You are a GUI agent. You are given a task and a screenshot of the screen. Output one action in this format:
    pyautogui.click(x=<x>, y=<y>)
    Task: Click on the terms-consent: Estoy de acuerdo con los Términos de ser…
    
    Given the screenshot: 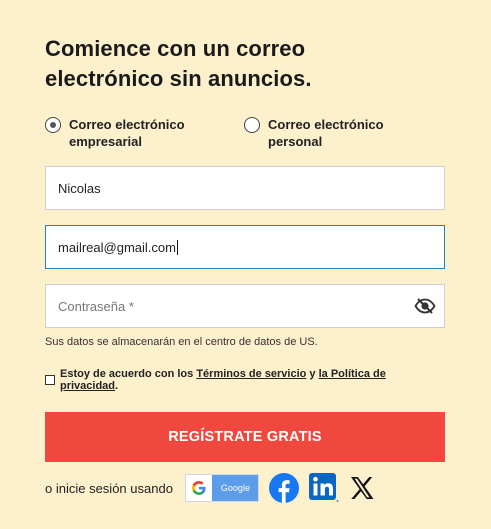 What is the action you would take?
    pyautogui.click(x=245, y=380)
    